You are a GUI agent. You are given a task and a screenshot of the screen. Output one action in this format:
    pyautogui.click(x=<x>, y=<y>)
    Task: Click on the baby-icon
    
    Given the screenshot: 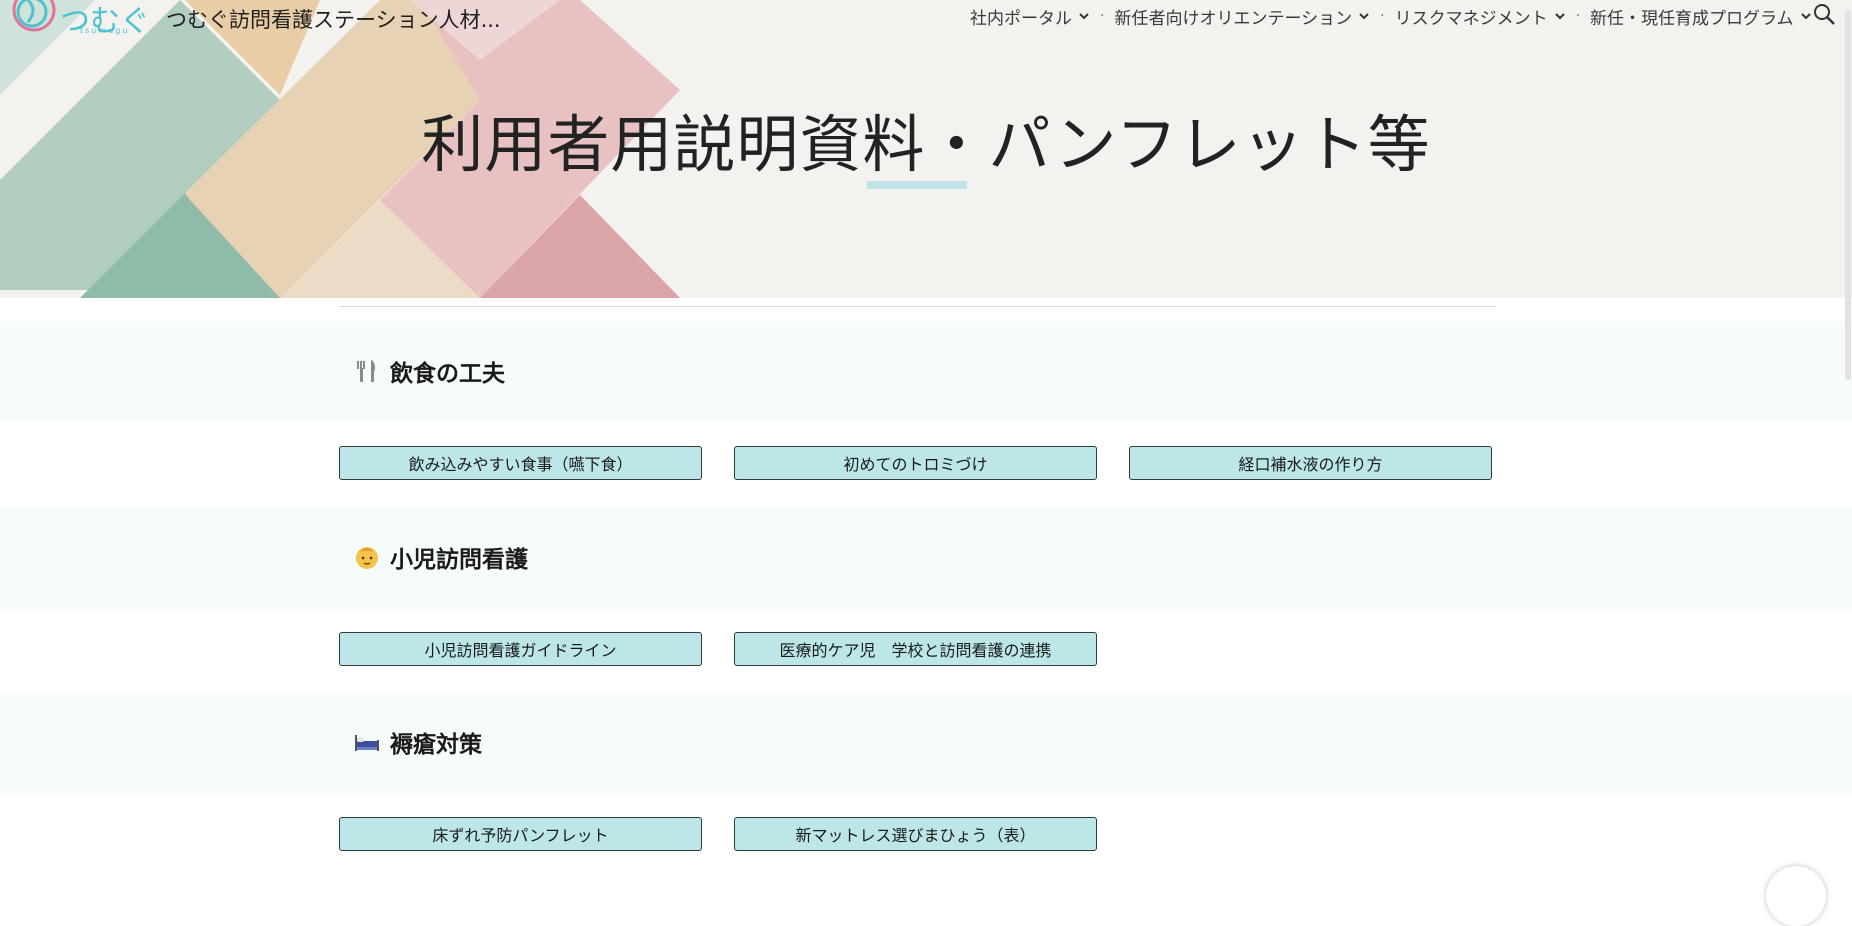 What is the action you would take?
    pyautogui.click(x=367, y=558)
    